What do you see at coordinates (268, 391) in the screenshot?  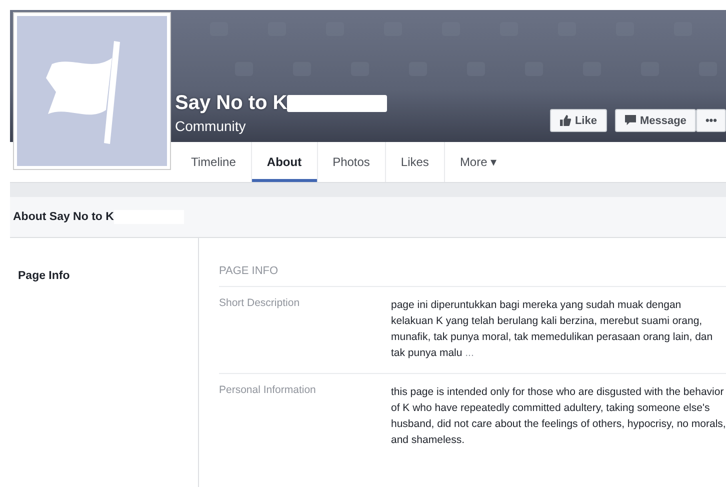 I see `field-label: Personal Information` at bounding box center [268, 391].